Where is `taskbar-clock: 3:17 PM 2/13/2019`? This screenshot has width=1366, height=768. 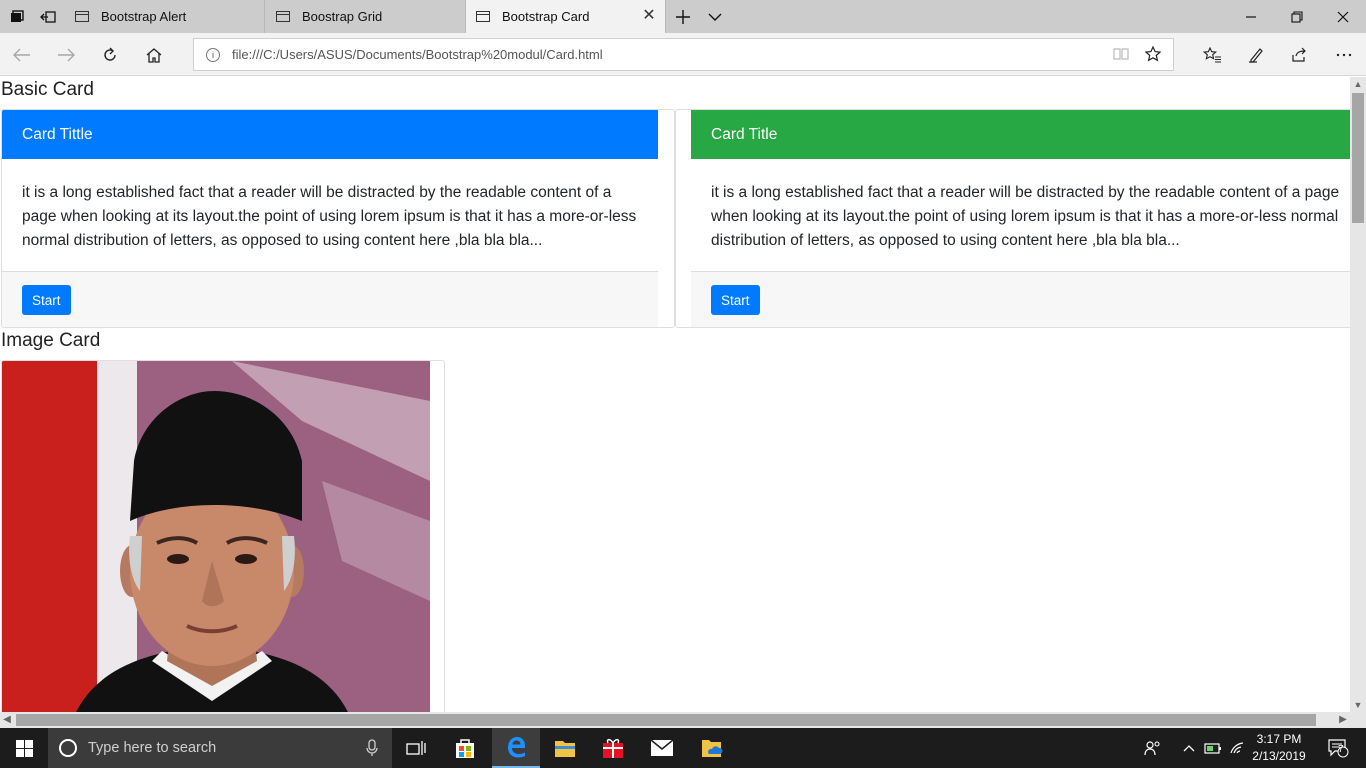
taskbar-clock: 3:17 PM 2/13/2019 is located at coordinates (1279, 748).